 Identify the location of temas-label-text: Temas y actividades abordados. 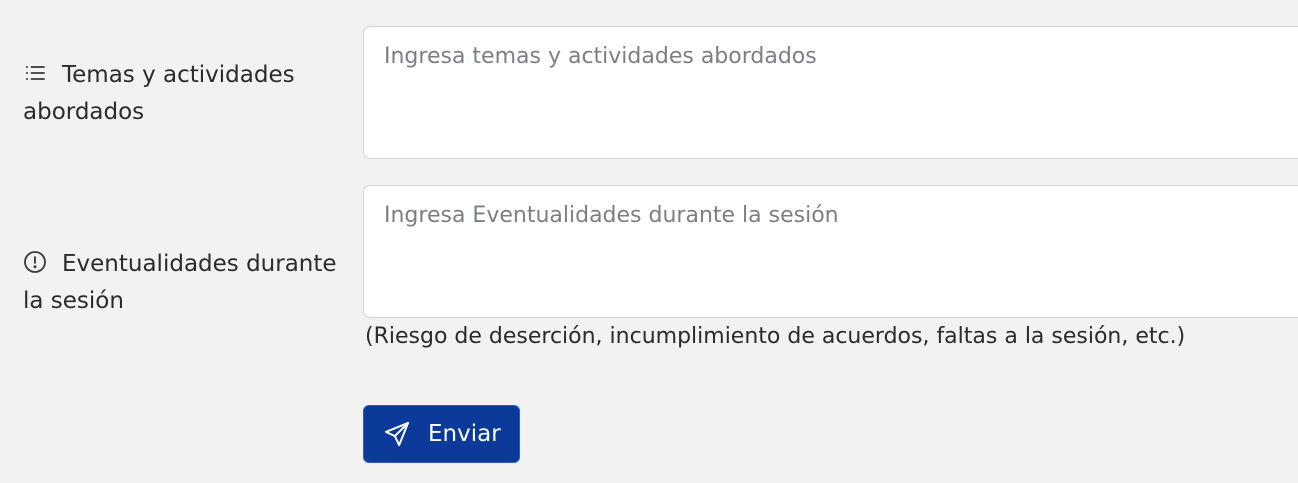
(159, 93).